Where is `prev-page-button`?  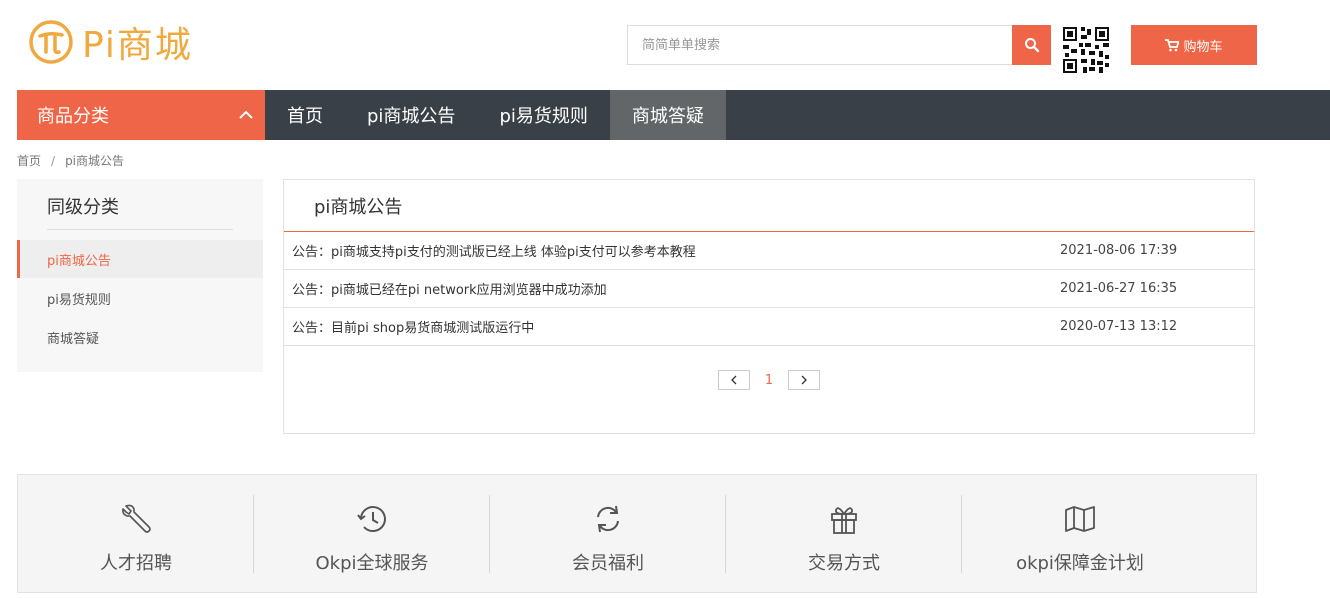 prev-page-button is located at coordinates (734, 380).